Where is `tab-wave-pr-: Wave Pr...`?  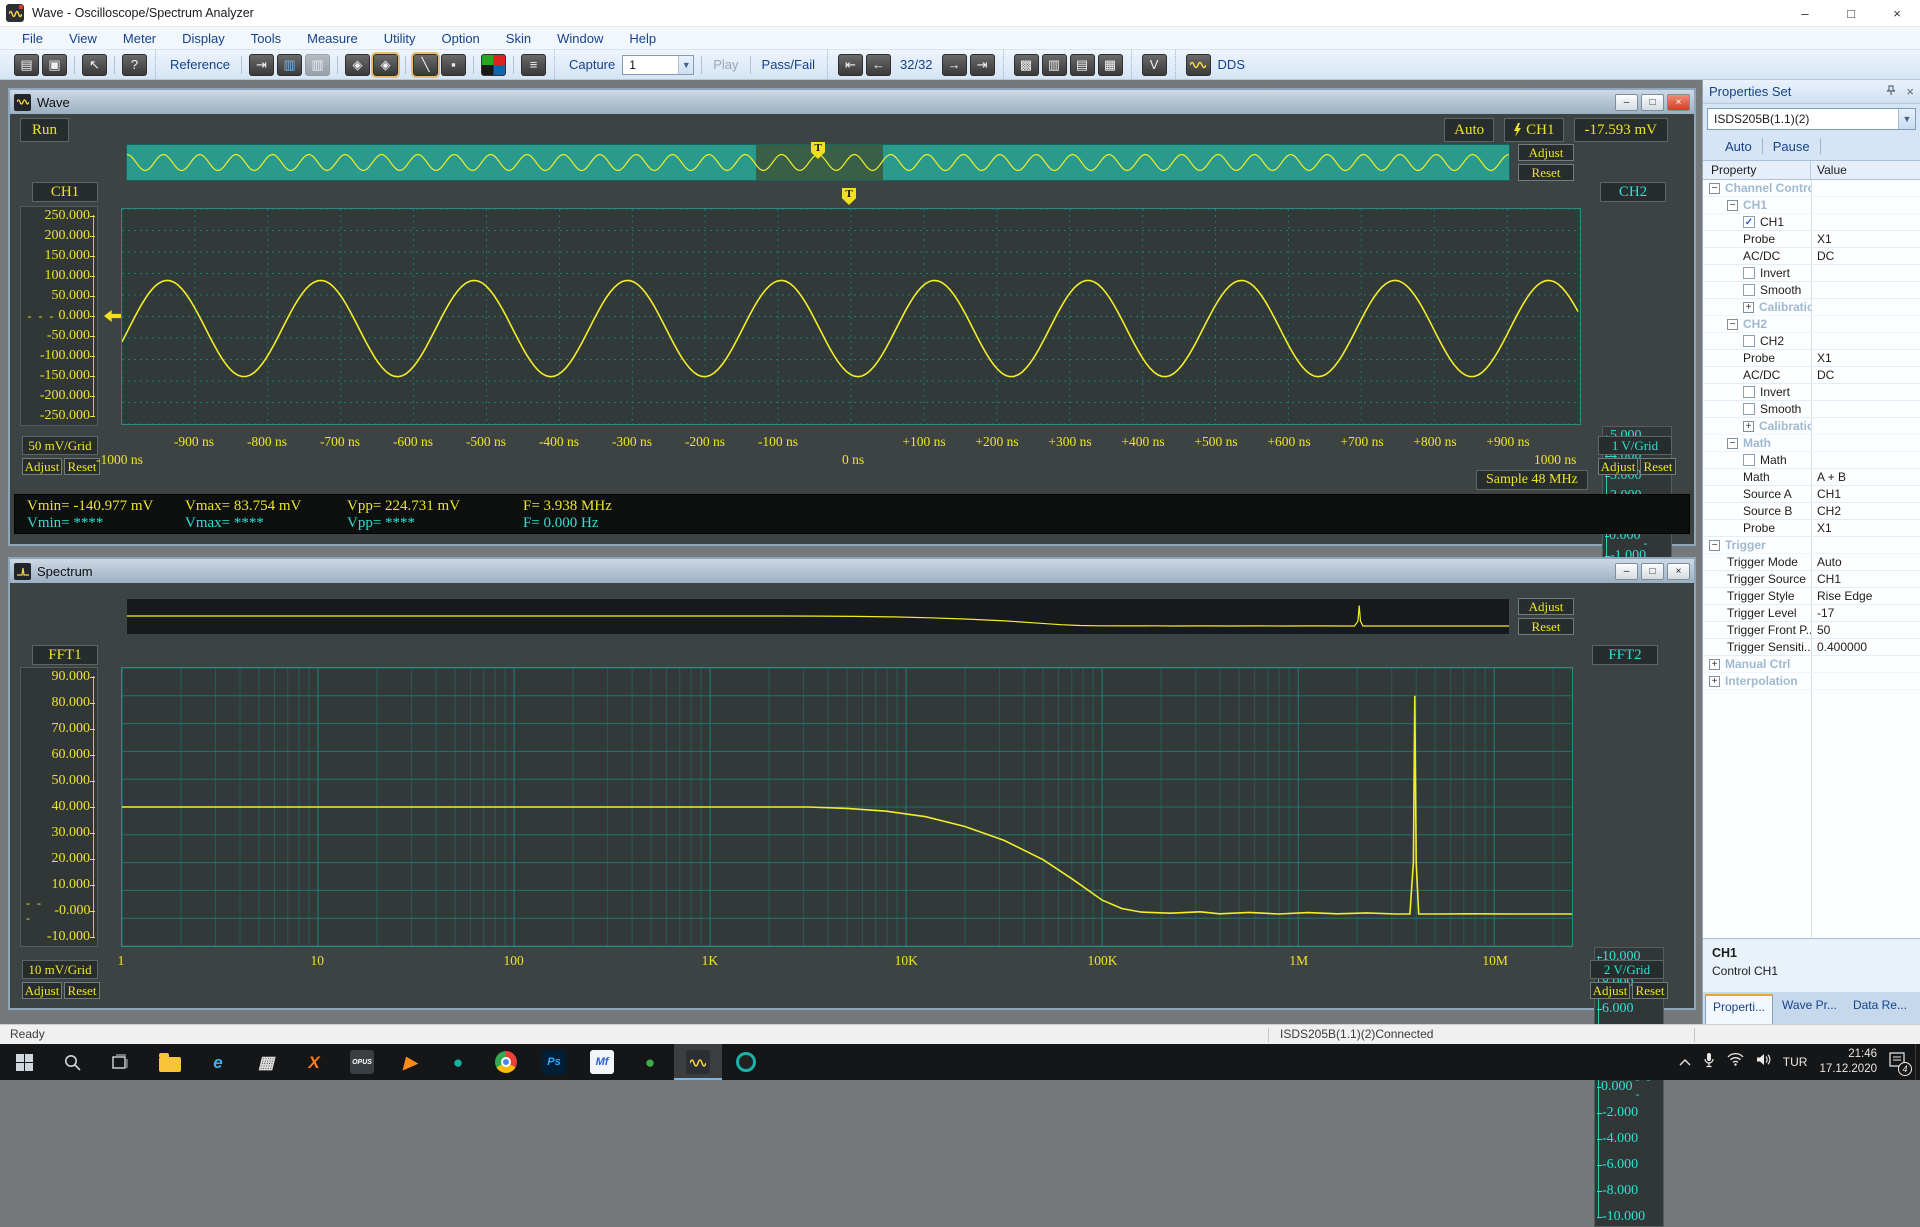 tab-wave-pr-: Wave Pr... is located at coordinates (1809, 1009).